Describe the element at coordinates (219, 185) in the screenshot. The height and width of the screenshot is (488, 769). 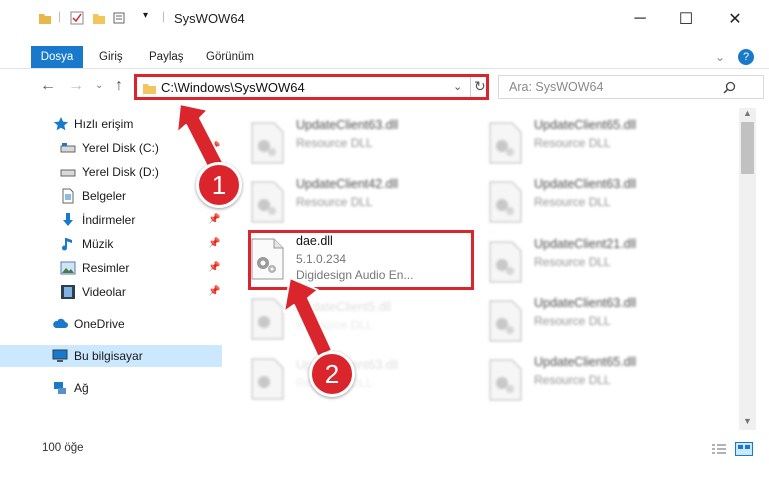
I see `callout-badge-1: 1` at that location.